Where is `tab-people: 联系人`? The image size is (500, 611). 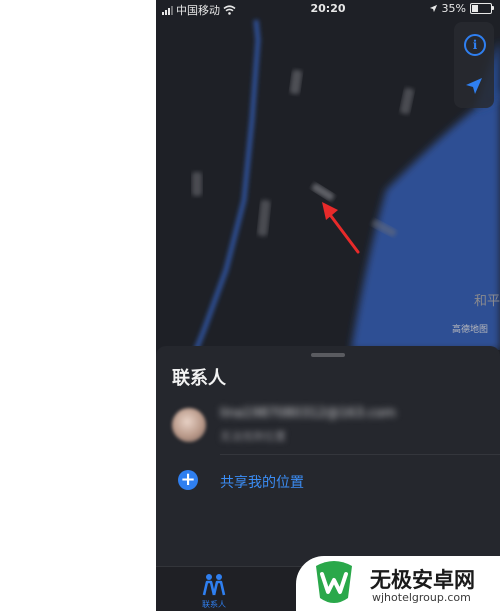
tab-people: 联系人 is located at coordinates (214, 591).